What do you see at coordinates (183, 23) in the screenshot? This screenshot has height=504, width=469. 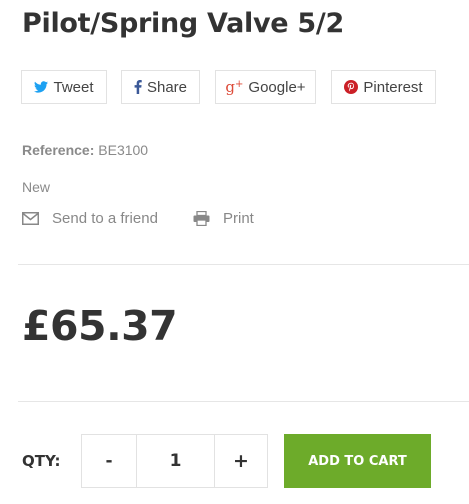 I see `product-title: Pilot/Spring Valve 5/2` at bounding box center [183, 23].